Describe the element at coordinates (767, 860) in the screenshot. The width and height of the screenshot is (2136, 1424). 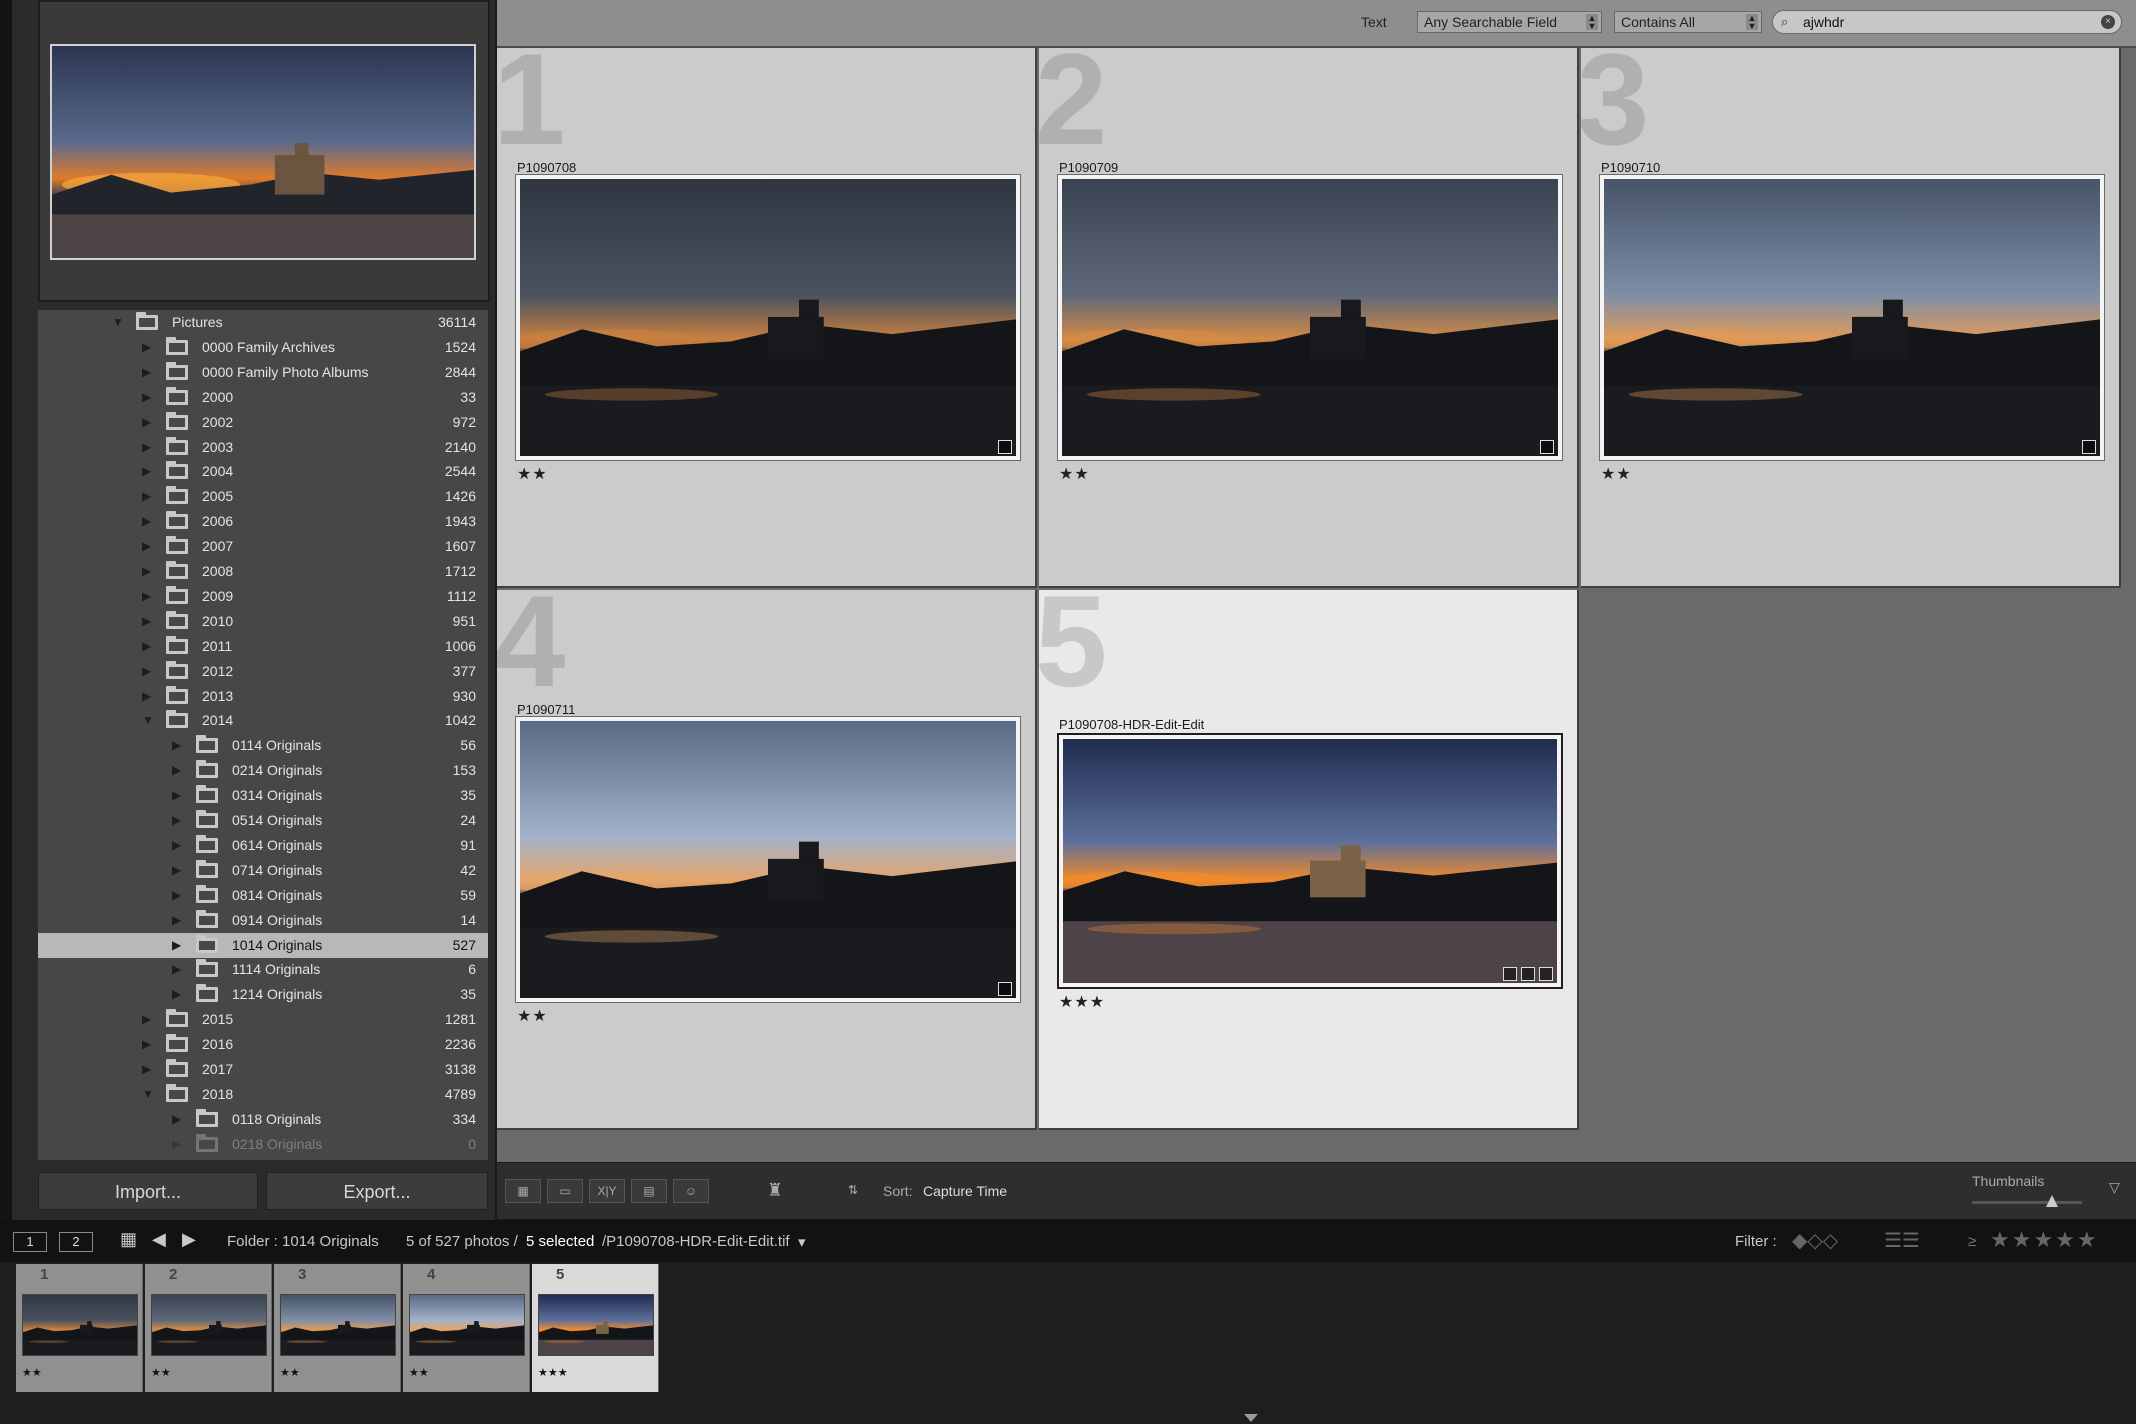
I see `grid-cell: 4 P1090711 ★★` at that location.